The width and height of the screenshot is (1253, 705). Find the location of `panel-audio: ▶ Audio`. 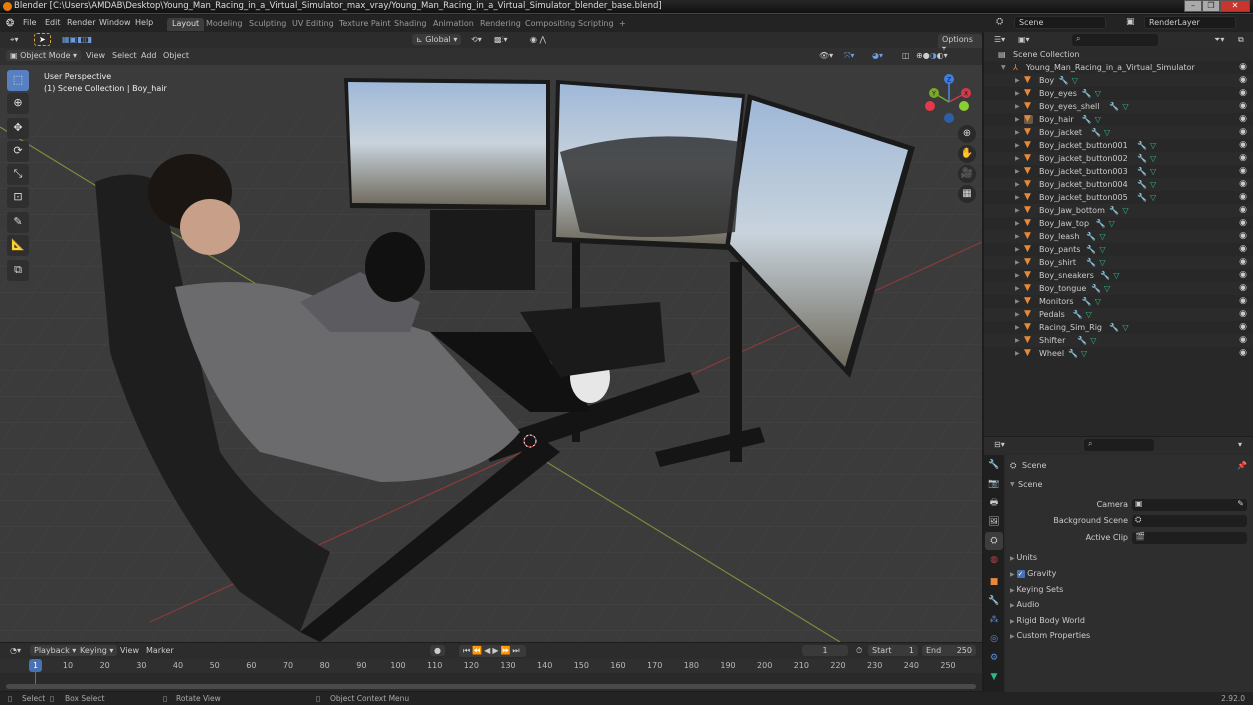

panel-audio: ▶ Audio is located at coordinates (1024, 604).